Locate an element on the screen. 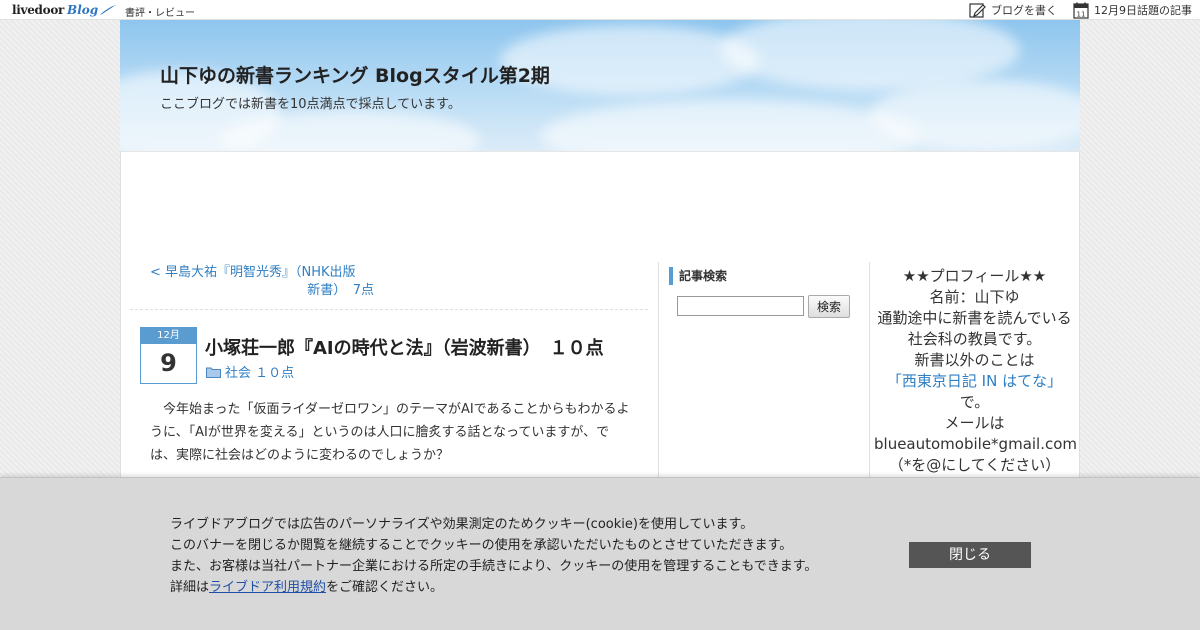  post-date: 12月 9 is located at coordinates (168, 355).